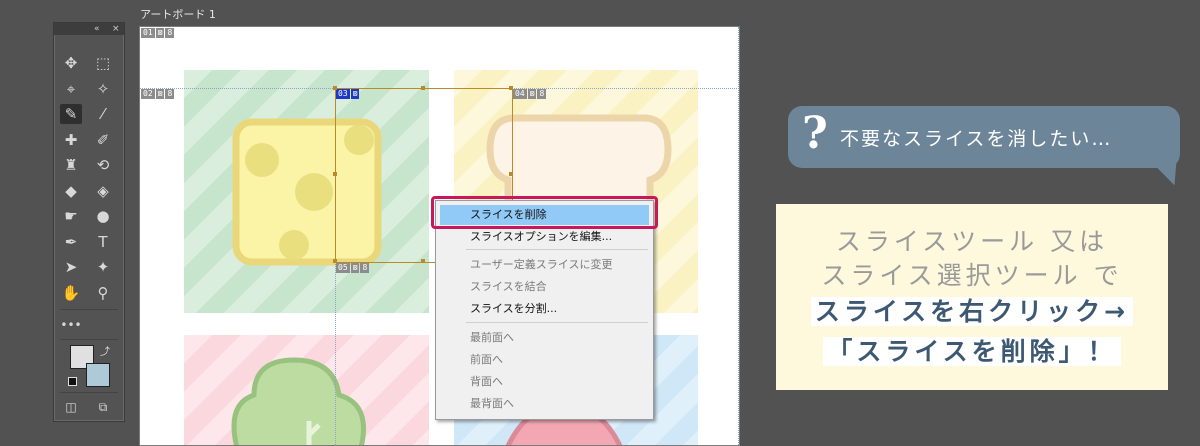 The image size is (1200, 446). Describe the element at coordinates (116, 29) in the screenshot. I see `close-icon: ×` at that location.